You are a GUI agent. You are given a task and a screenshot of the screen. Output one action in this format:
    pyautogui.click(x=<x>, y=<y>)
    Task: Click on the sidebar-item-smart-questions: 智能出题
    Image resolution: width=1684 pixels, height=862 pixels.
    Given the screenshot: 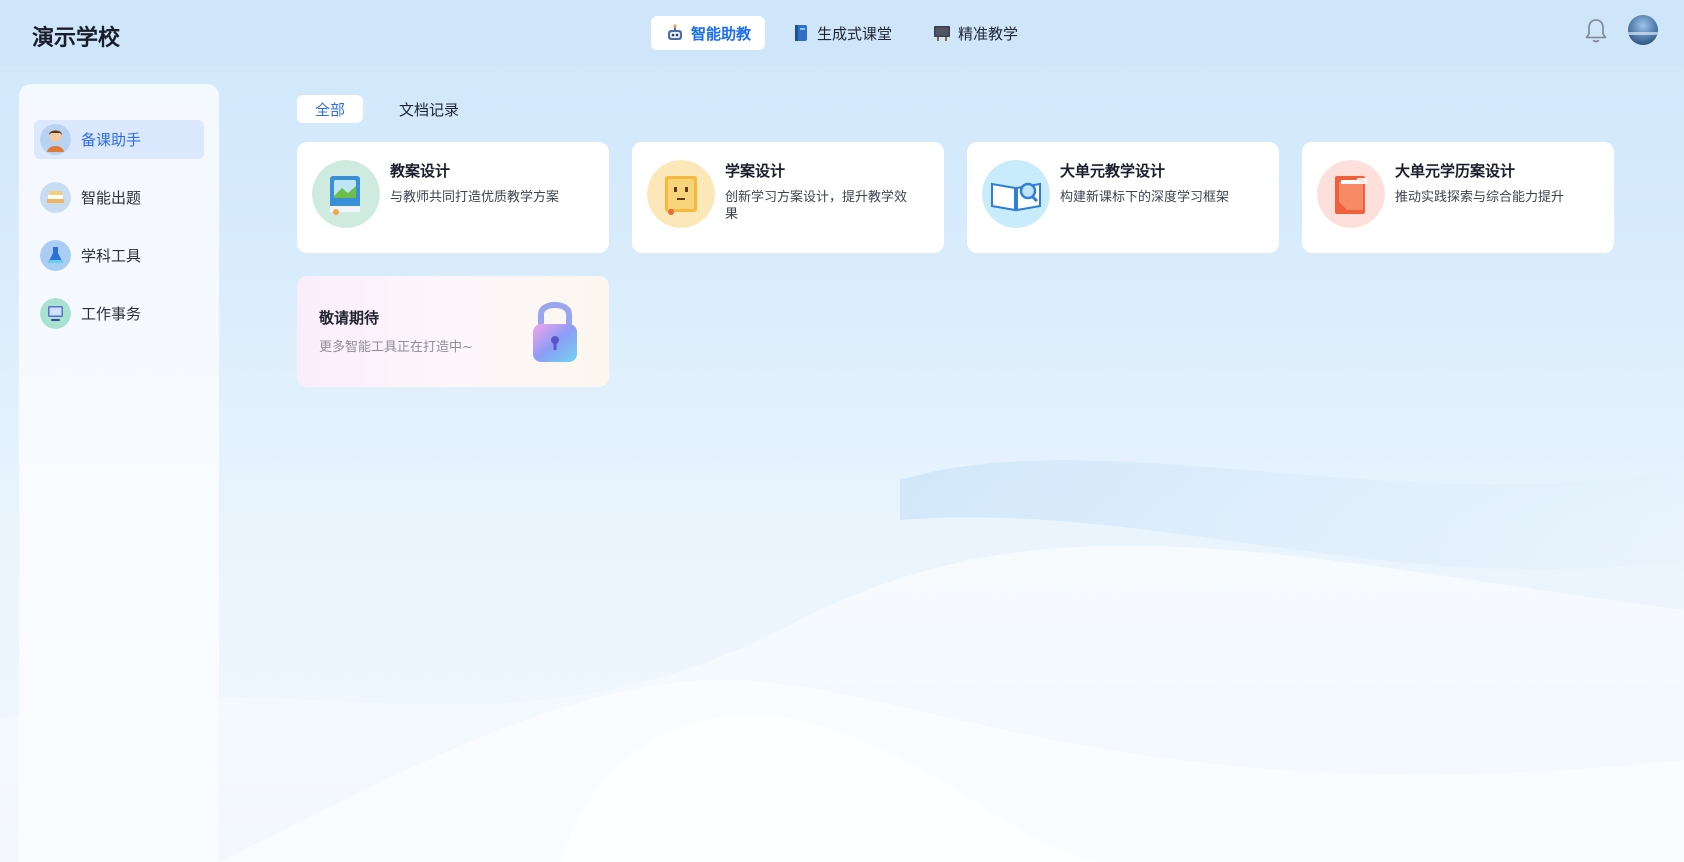 What is the action you would take?
    pyautogui.click(x=119, y=197)
    